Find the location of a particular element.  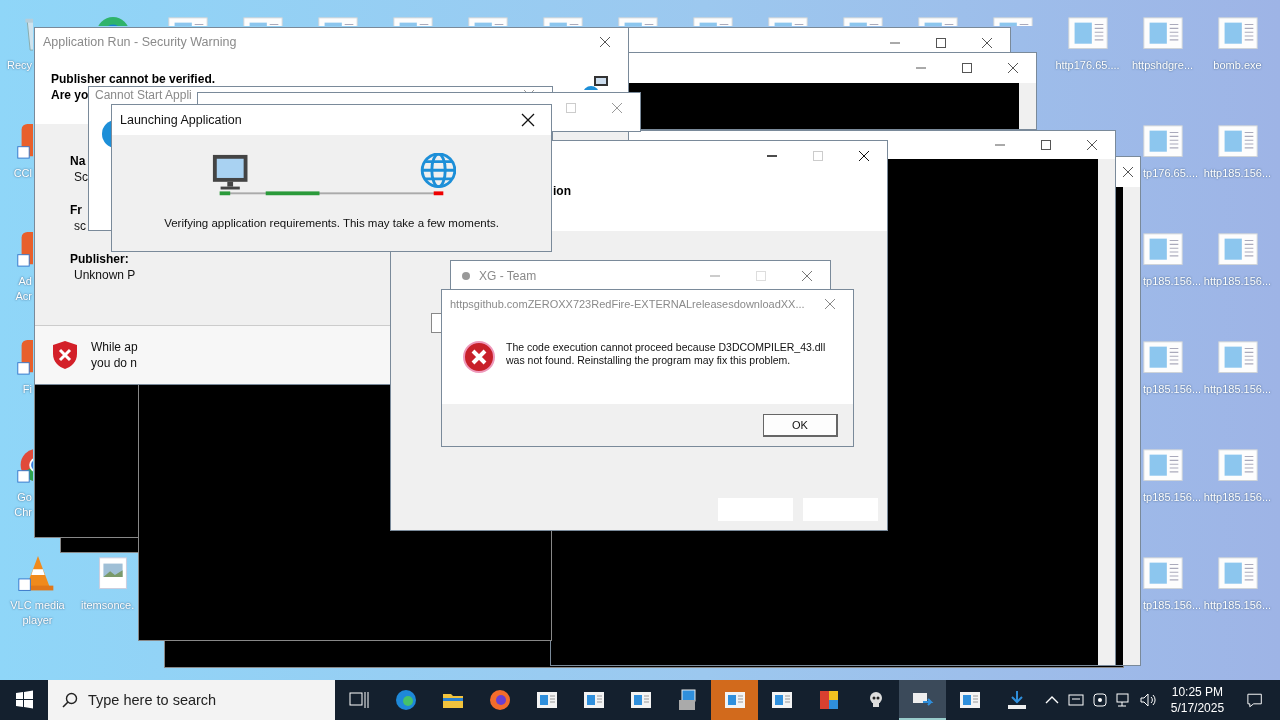

warning-text: While ap is located at coordinates (114, 347).